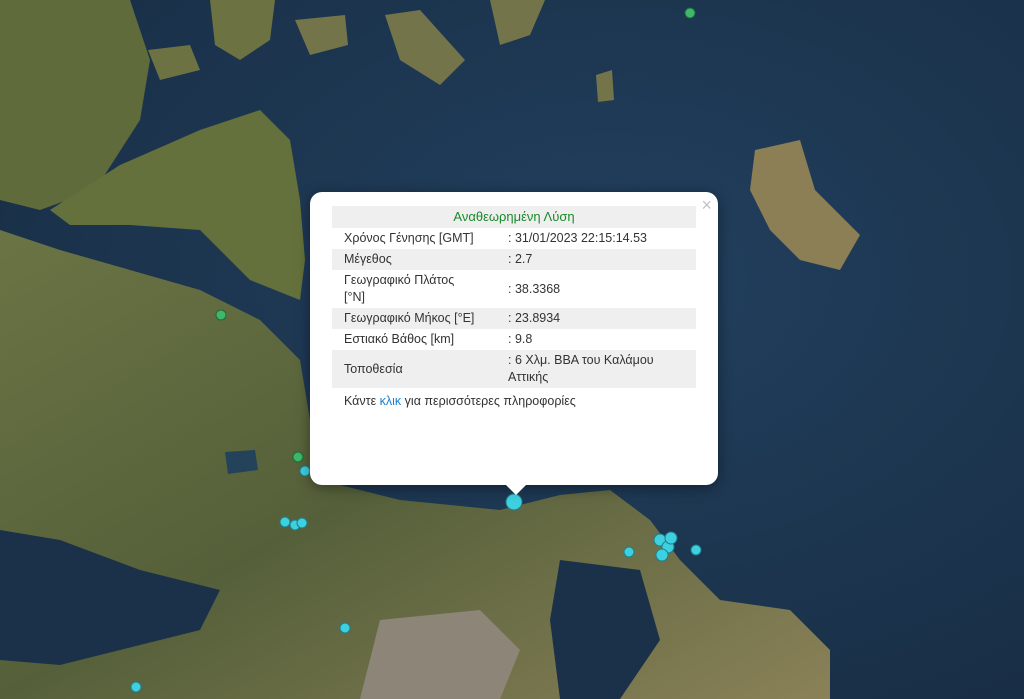 The width and height of the screenshot is (1024, 699). I want to click on info-row-depth: Εστιακό Βάθος [km] : 9.8, so click(514, 339).